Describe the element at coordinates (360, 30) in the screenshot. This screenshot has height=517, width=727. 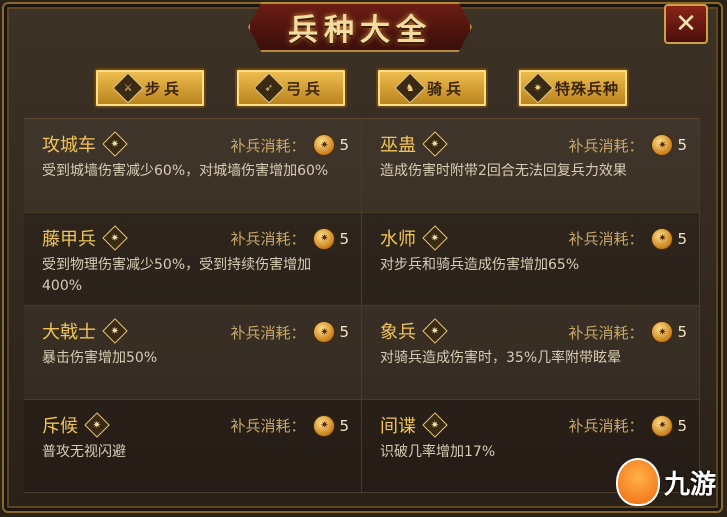
I see `page-title: 兵种大全` at that location.